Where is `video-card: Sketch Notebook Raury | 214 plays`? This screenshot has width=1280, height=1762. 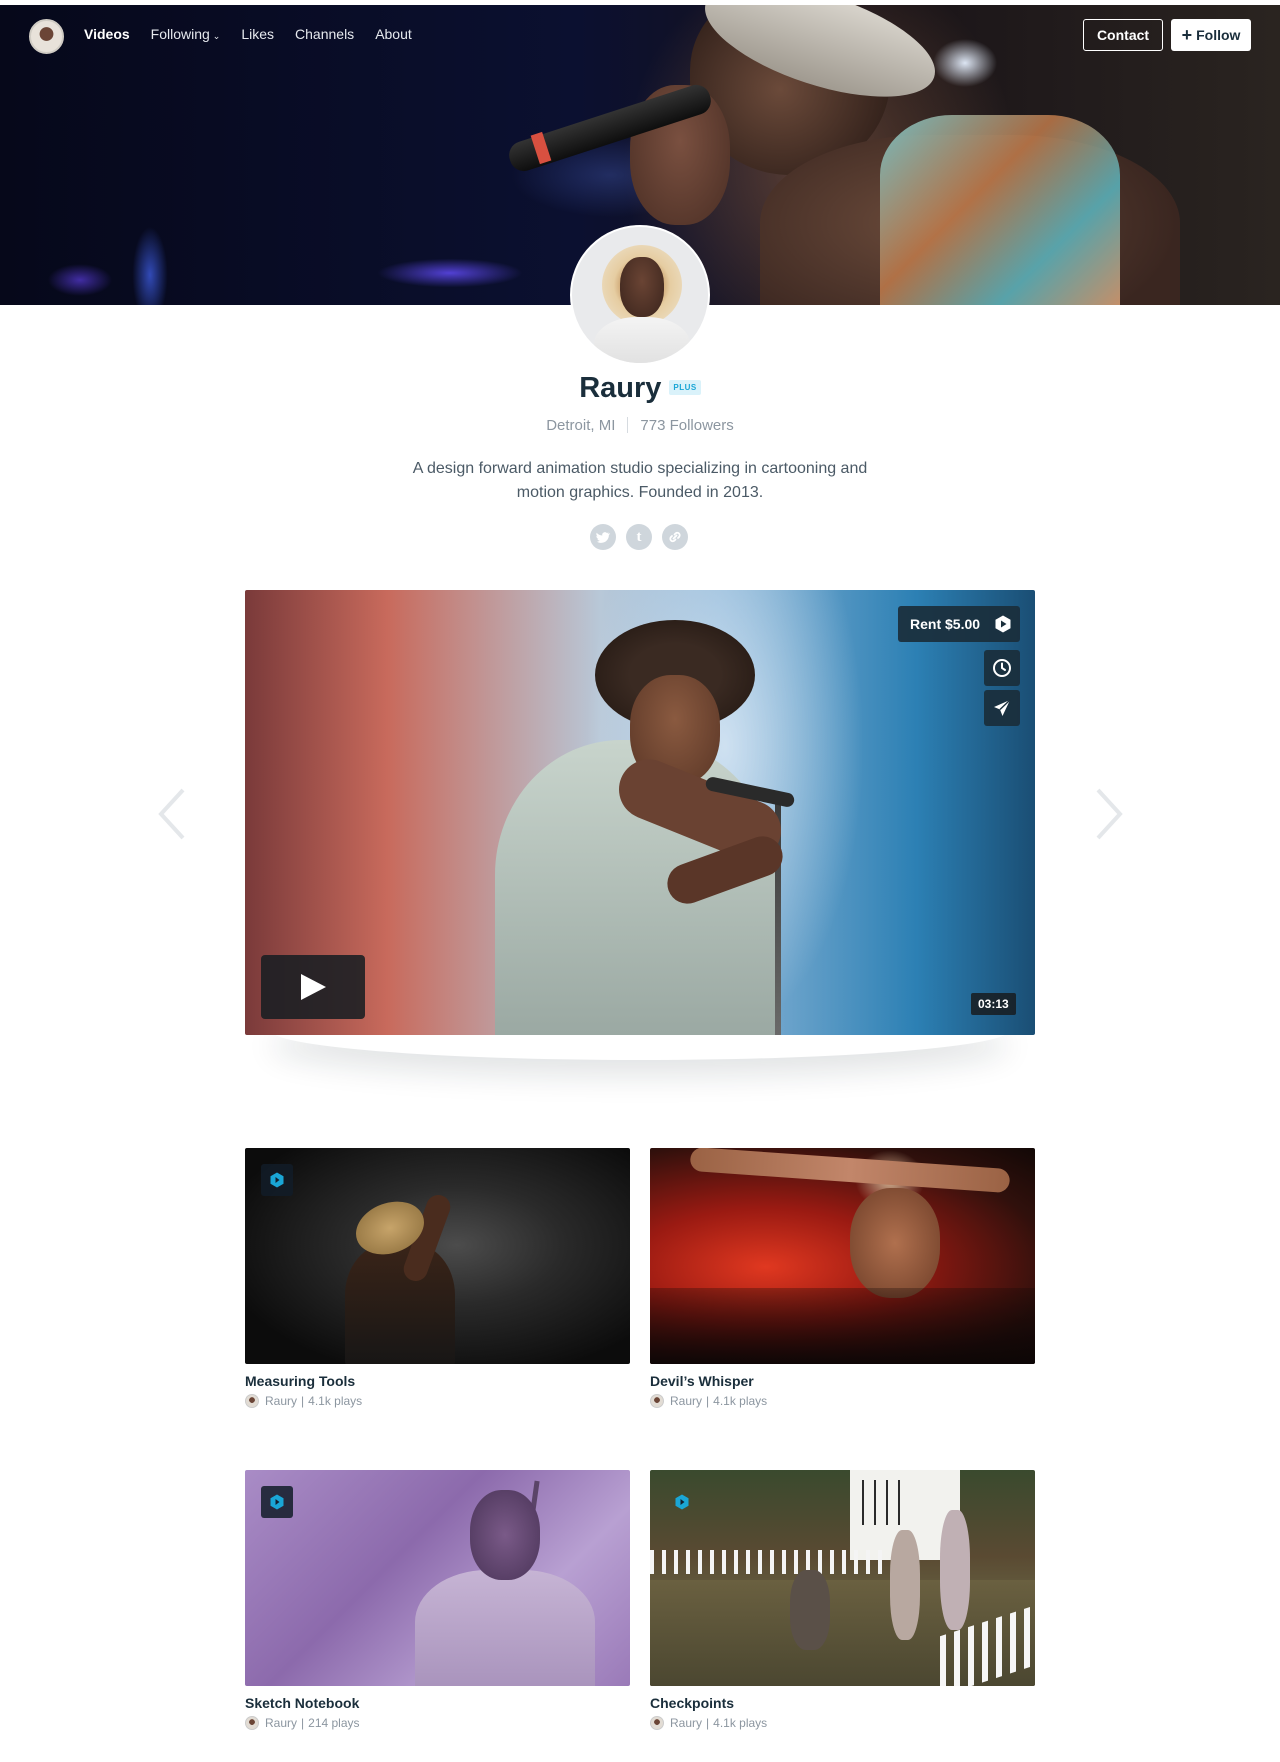 video-card: Sketch Notebook Raury | 214 plays is located at coordinates (437, 1600).